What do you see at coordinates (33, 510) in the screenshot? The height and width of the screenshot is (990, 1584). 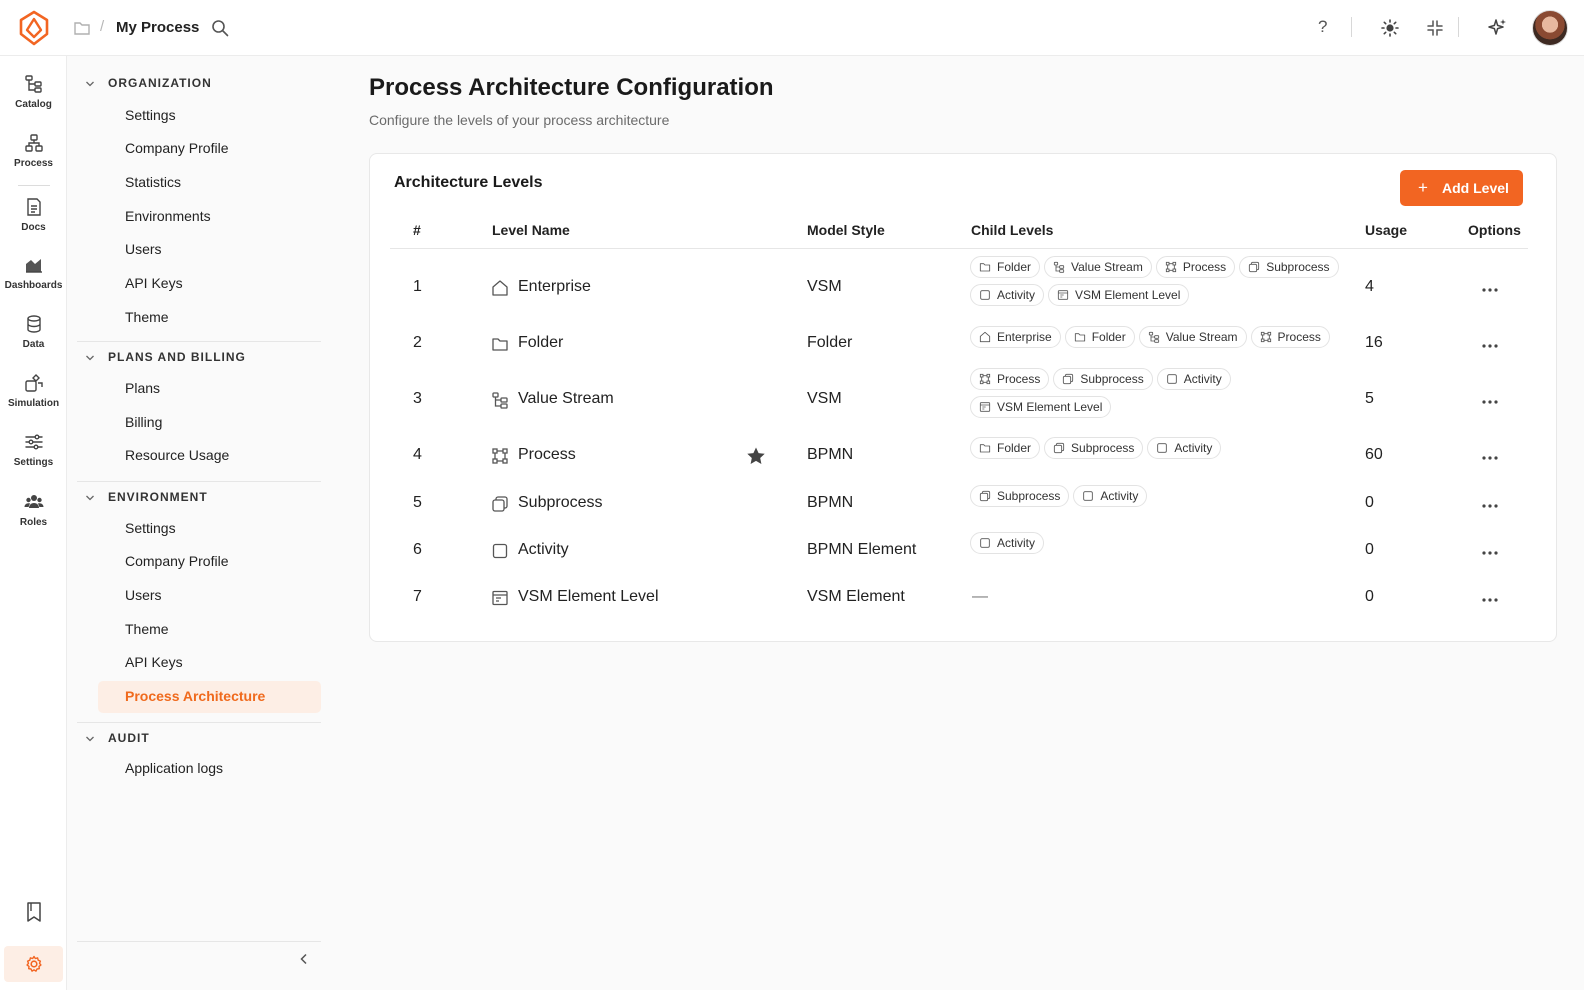 I see `rail-roles: Roles` at bounding box center [33, 510].